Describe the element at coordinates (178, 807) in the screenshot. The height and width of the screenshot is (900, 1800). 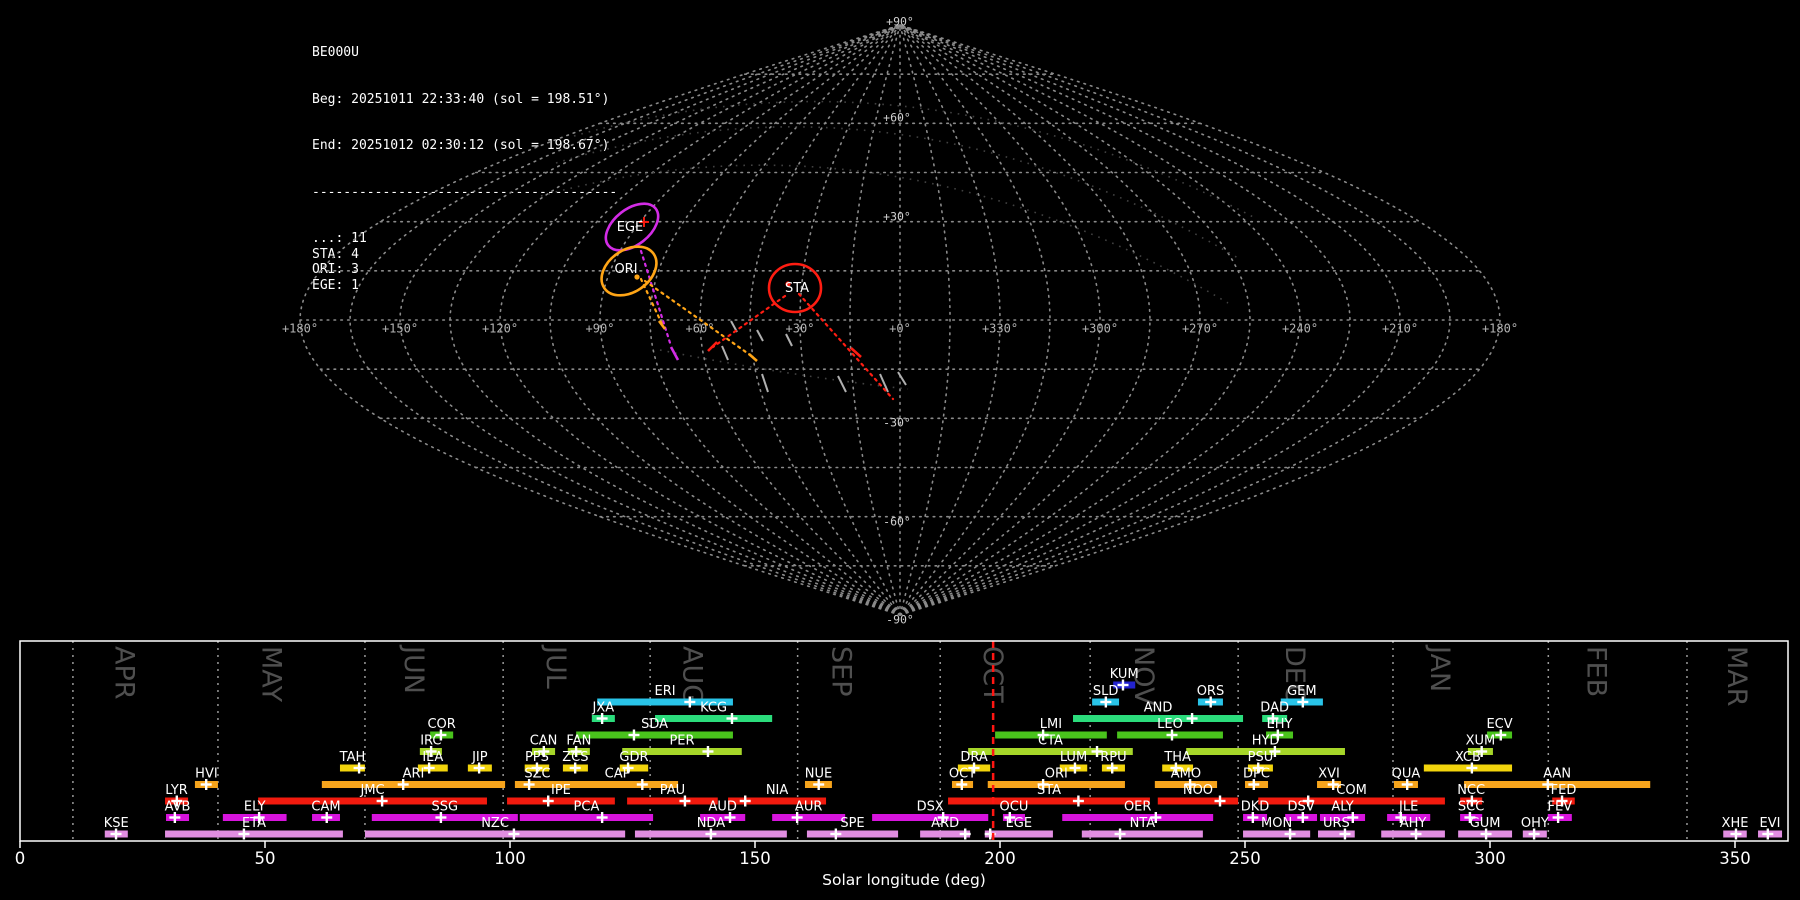
I see `shower-label-avb: AVB` at that location.